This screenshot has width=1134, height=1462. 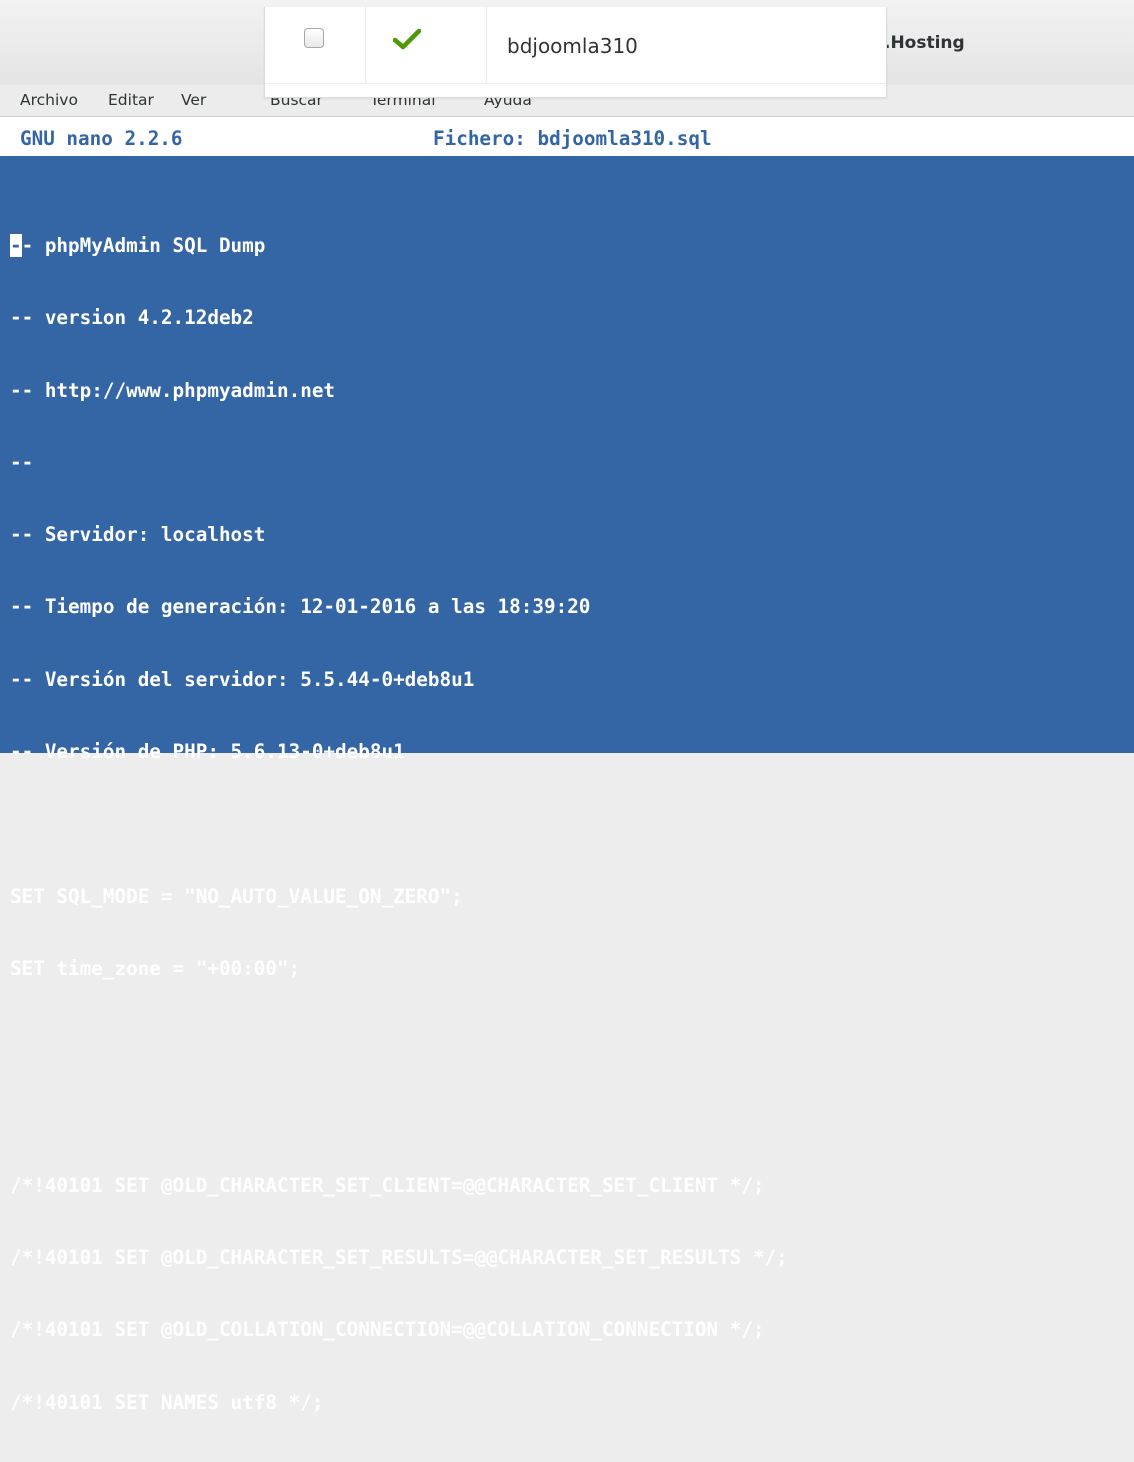 What do you see at coordinates (138, 245) in the screenshot?
I see `editor-line: -- phpMyAdmin SQL Dump` at bounding box center [138, 245].